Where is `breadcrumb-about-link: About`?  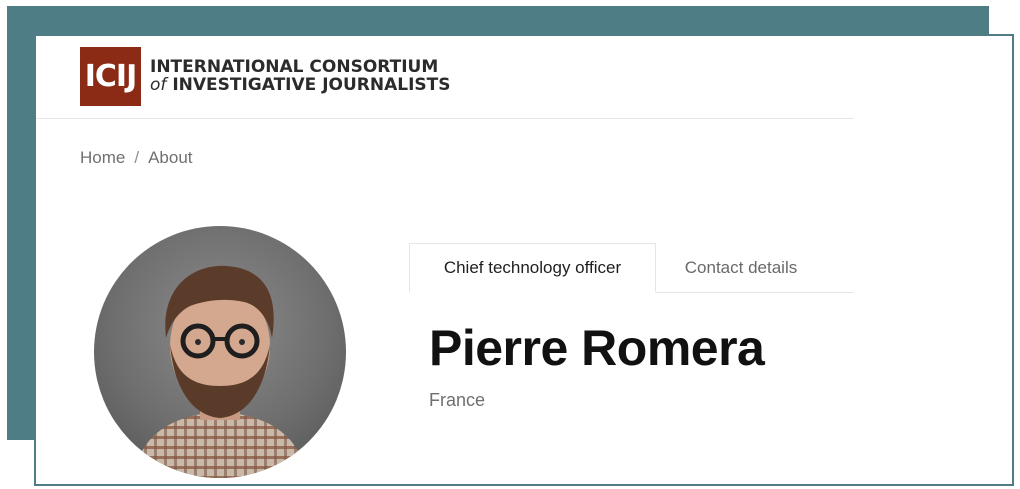 breadcrumb-about-link: About is located at coordinates (170, 157).